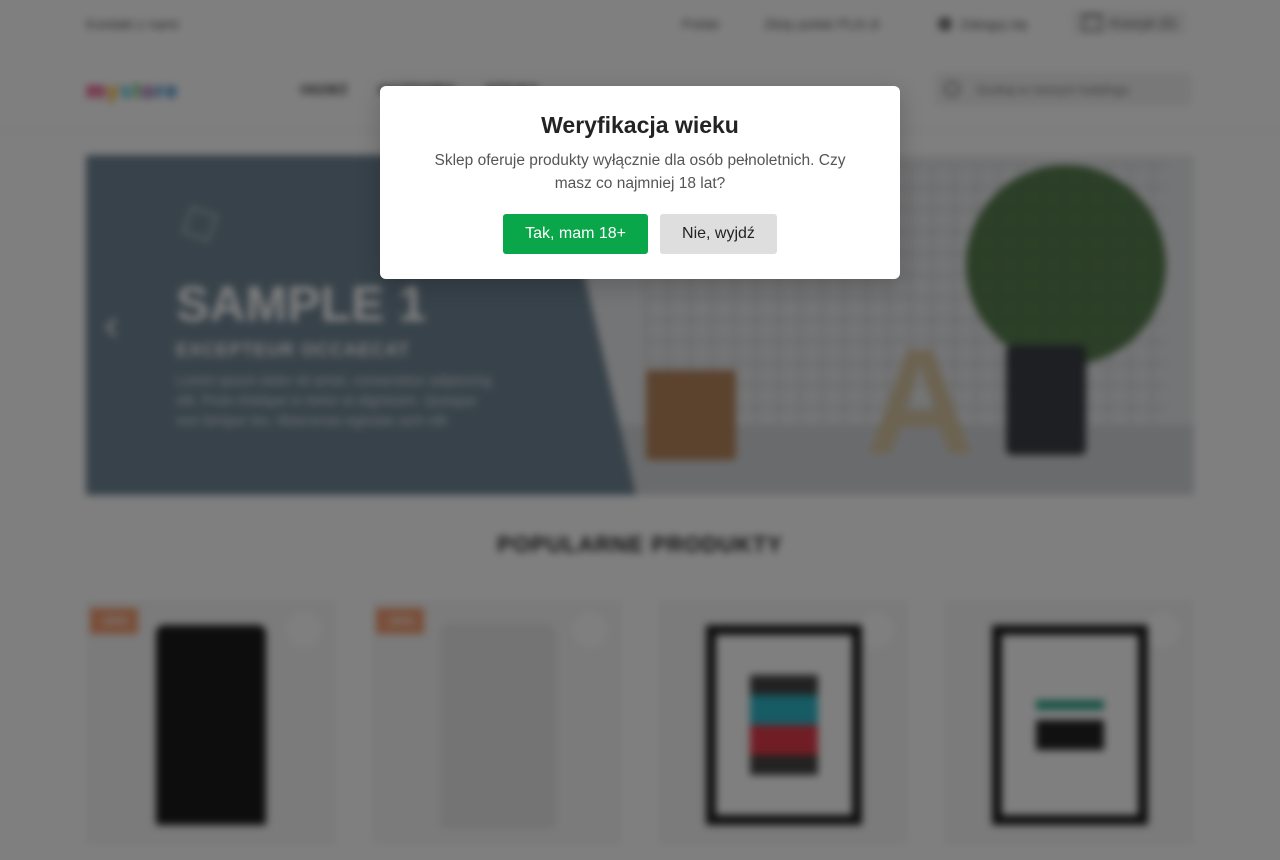 This screenshot has width=1280, height=860. I want to click on modal-actions: Tak, mam 18+ Nie, wyjdź, so click(640, 234).